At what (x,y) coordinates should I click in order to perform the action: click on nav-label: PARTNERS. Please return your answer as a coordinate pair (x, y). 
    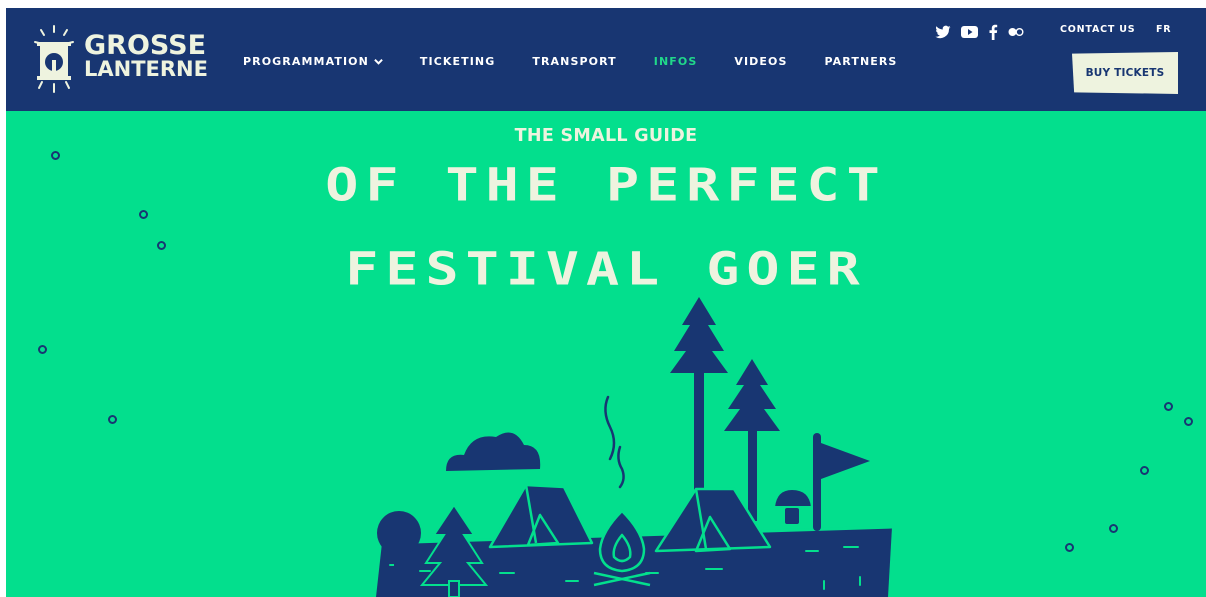
    Looking at the image, I should click on (861, 61).